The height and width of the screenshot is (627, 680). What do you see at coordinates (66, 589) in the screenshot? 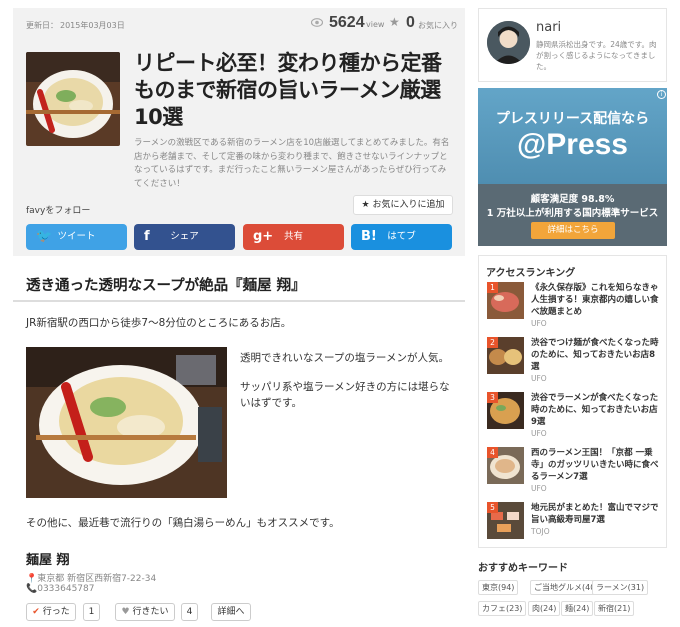
I see `shop-tel-text: 0333645787` at bounding box center [66, 589].